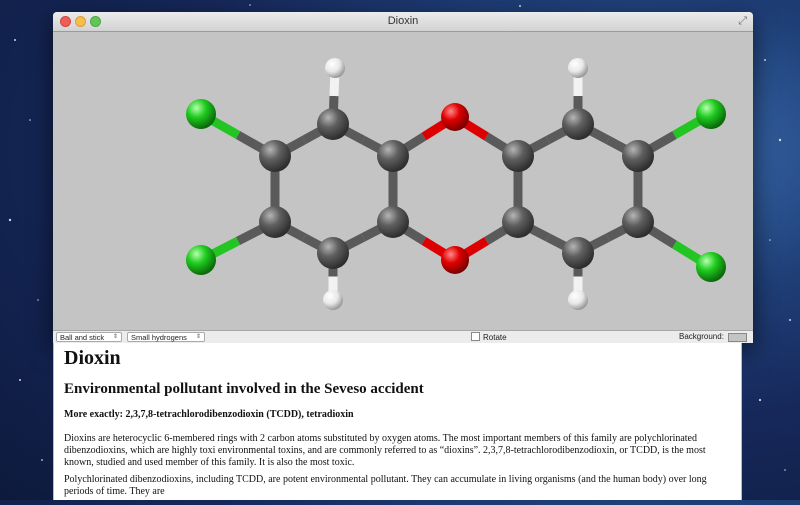 Image resolution: width=800 pixels, height=505 pixels. What do you see at coordinates (475, 336) in the screenshot?
I see `checkbox-box` at bounding box center [475, 336].